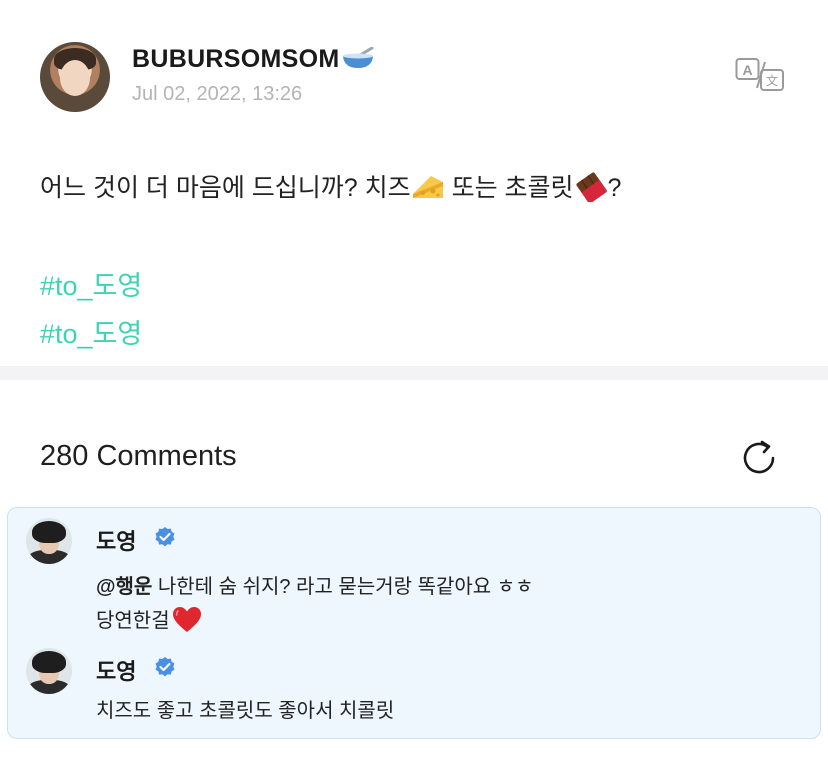 This screenshot has width=828, height=757. Describe the element at coordinates (217, 94) in the screenshot. I see `post-date: Jul 02, 2022, 13:26` at that location.